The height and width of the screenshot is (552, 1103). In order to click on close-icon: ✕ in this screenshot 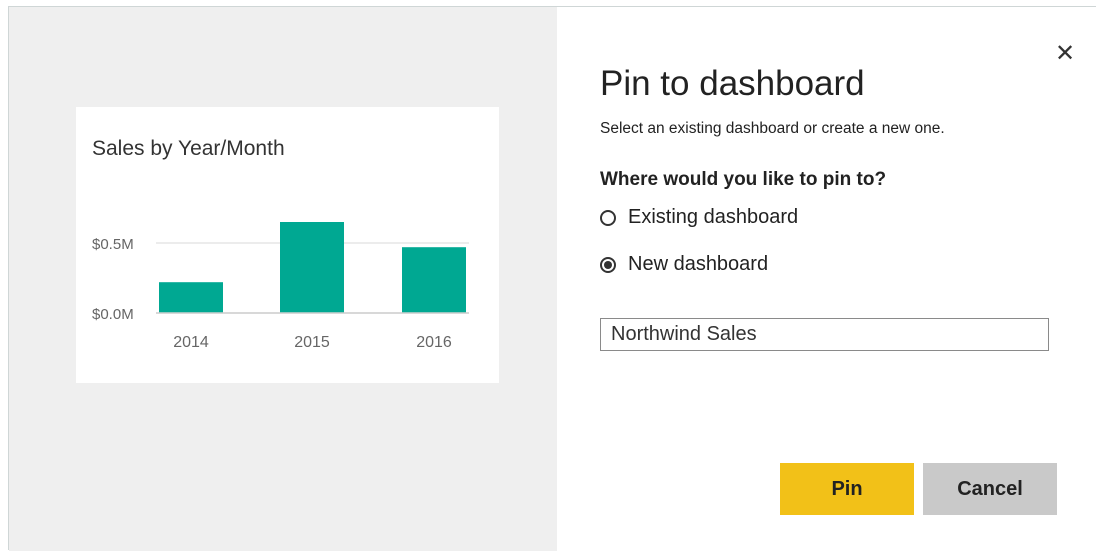, I will do `click(1065, 54)`.